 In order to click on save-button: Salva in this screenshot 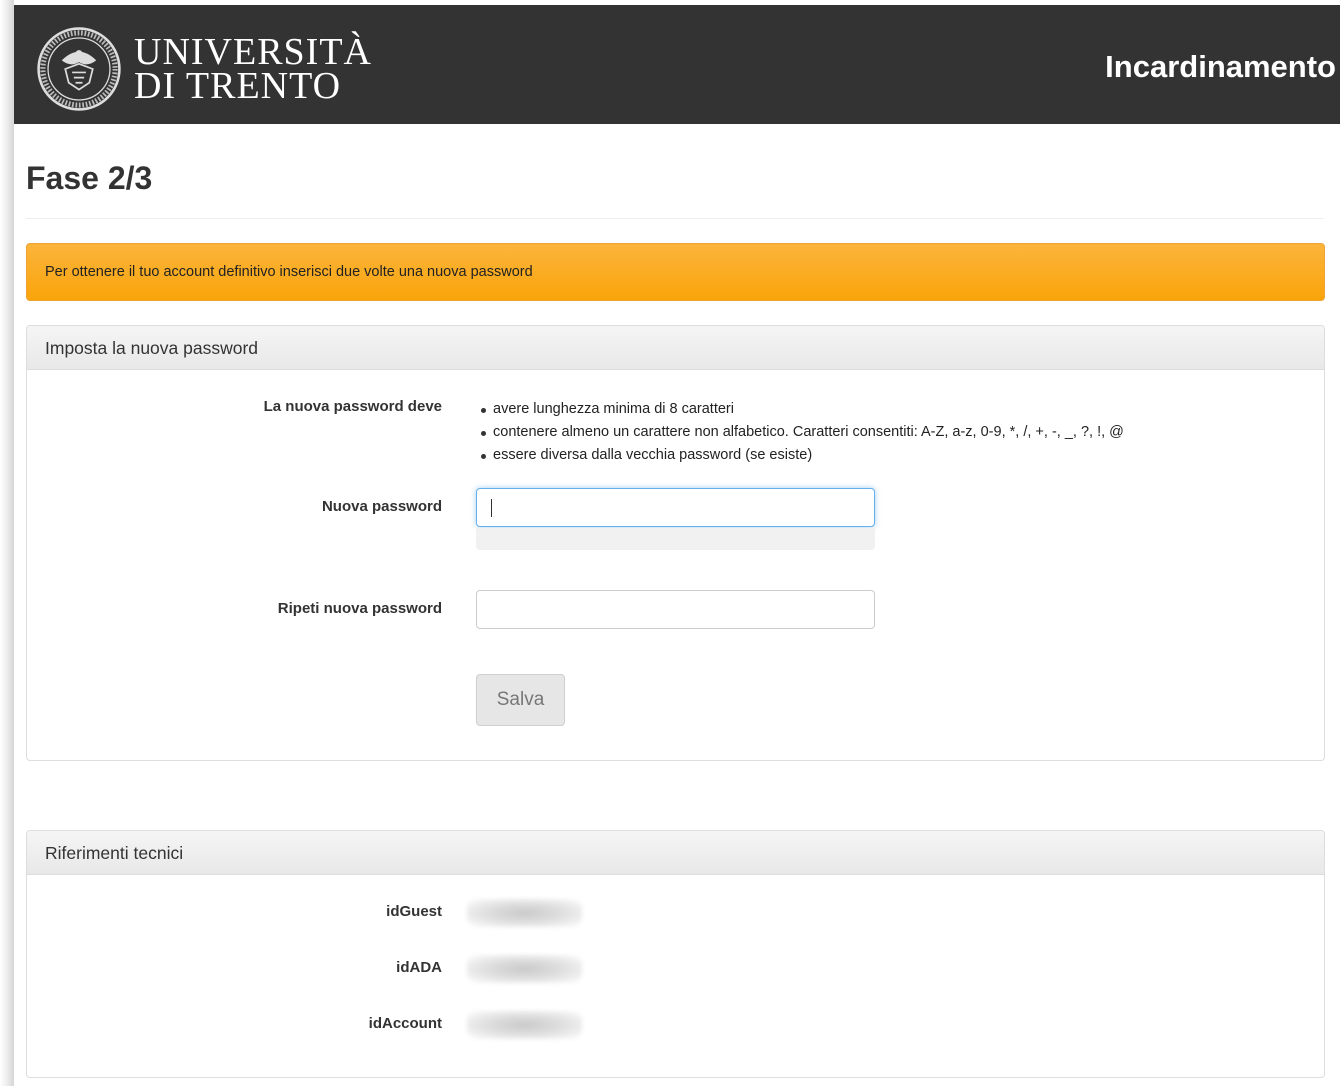, I will do `click(520, 700)`.